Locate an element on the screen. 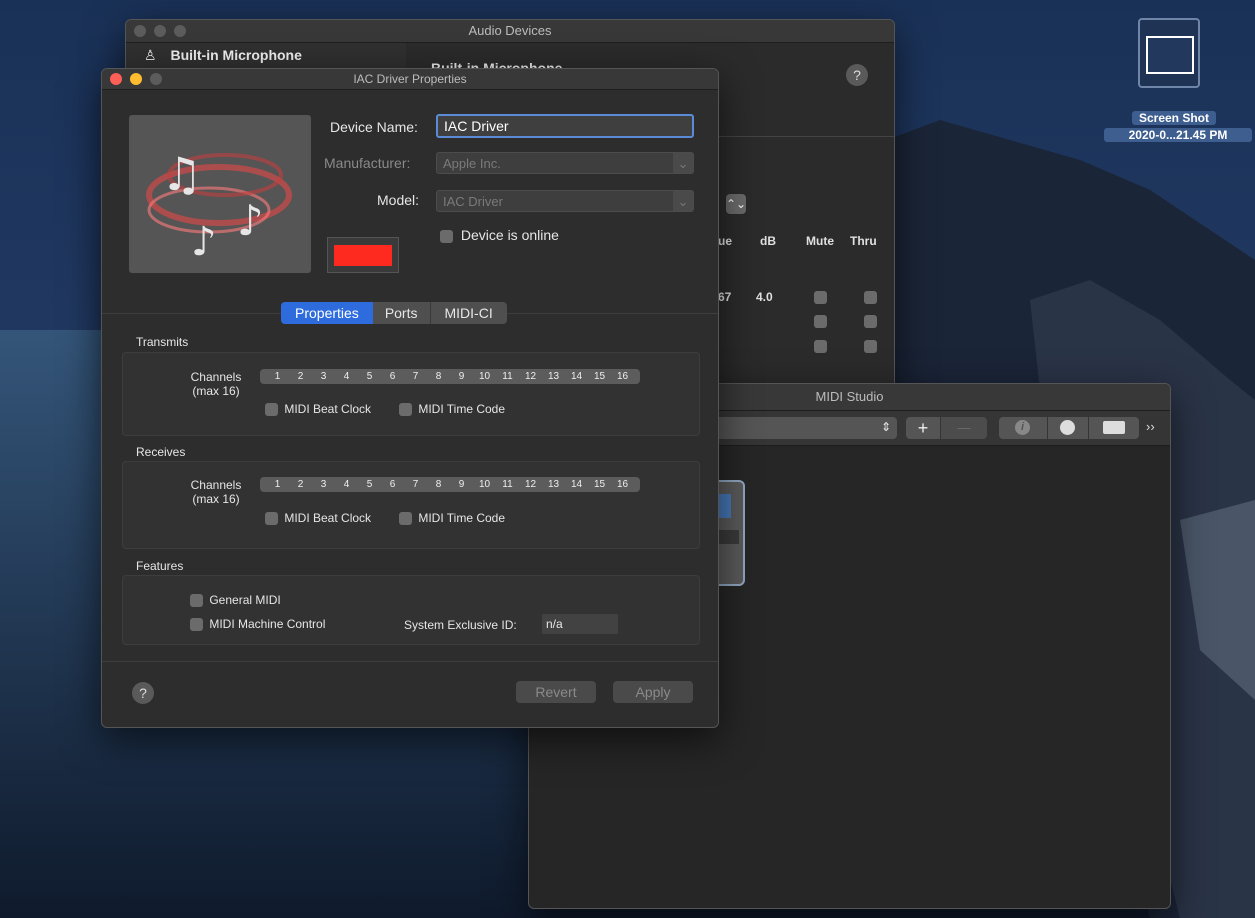 The image size is (1255, 918). microphone-icon: ♙ is located at coordinates (150, 55).